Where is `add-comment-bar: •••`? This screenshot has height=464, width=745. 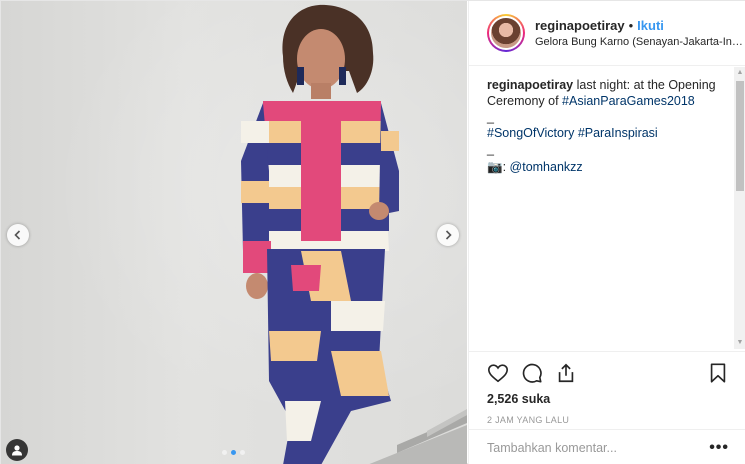 add-comment-bar: ••• is located at coordinates (607, 446).